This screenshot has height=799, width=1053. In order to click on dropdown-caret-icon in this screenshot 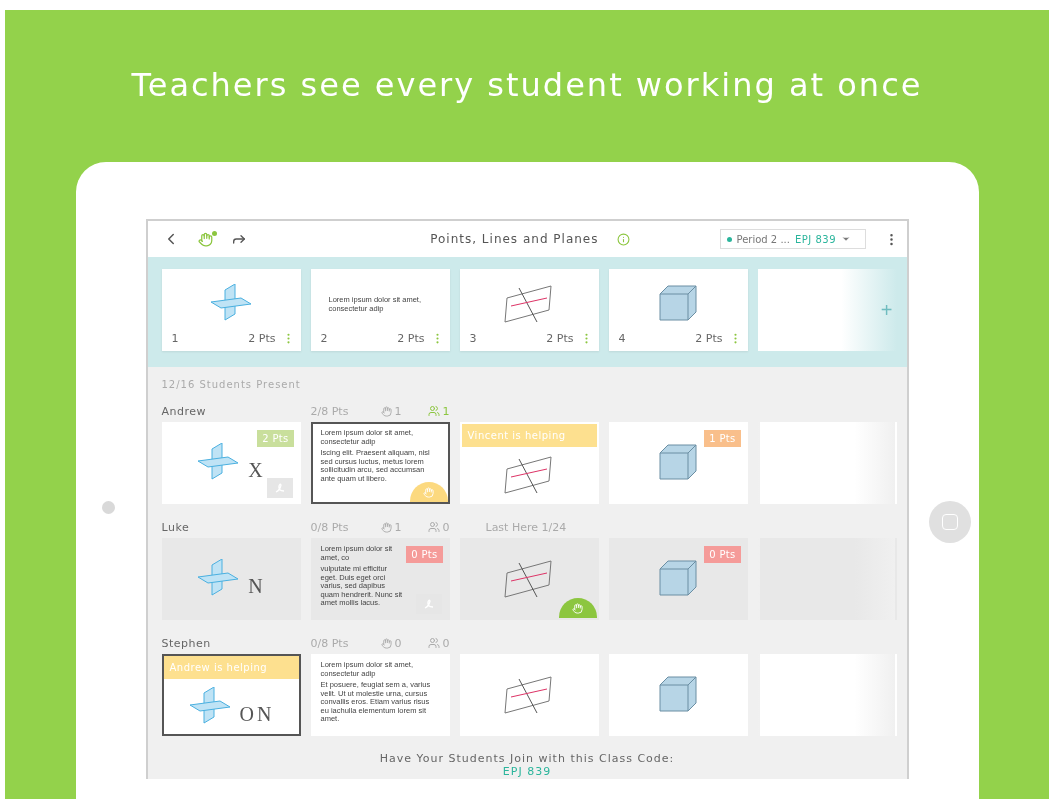, I will do `click(846, 239)`.